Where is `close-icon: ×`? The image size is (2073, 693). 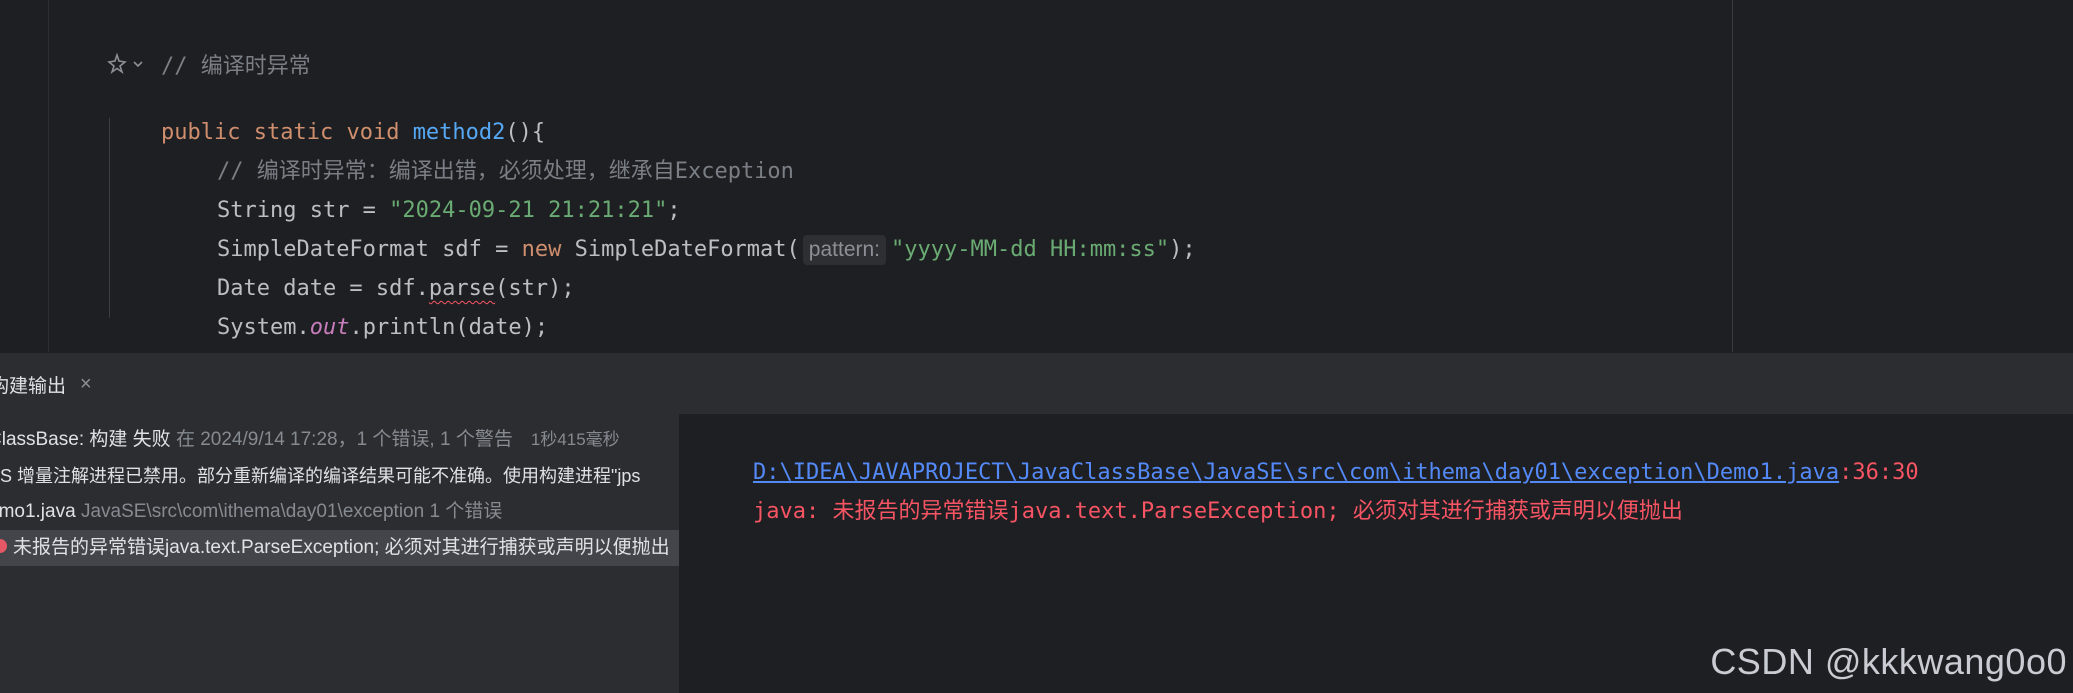 close-icon: × is located at coordinates (86, 384).